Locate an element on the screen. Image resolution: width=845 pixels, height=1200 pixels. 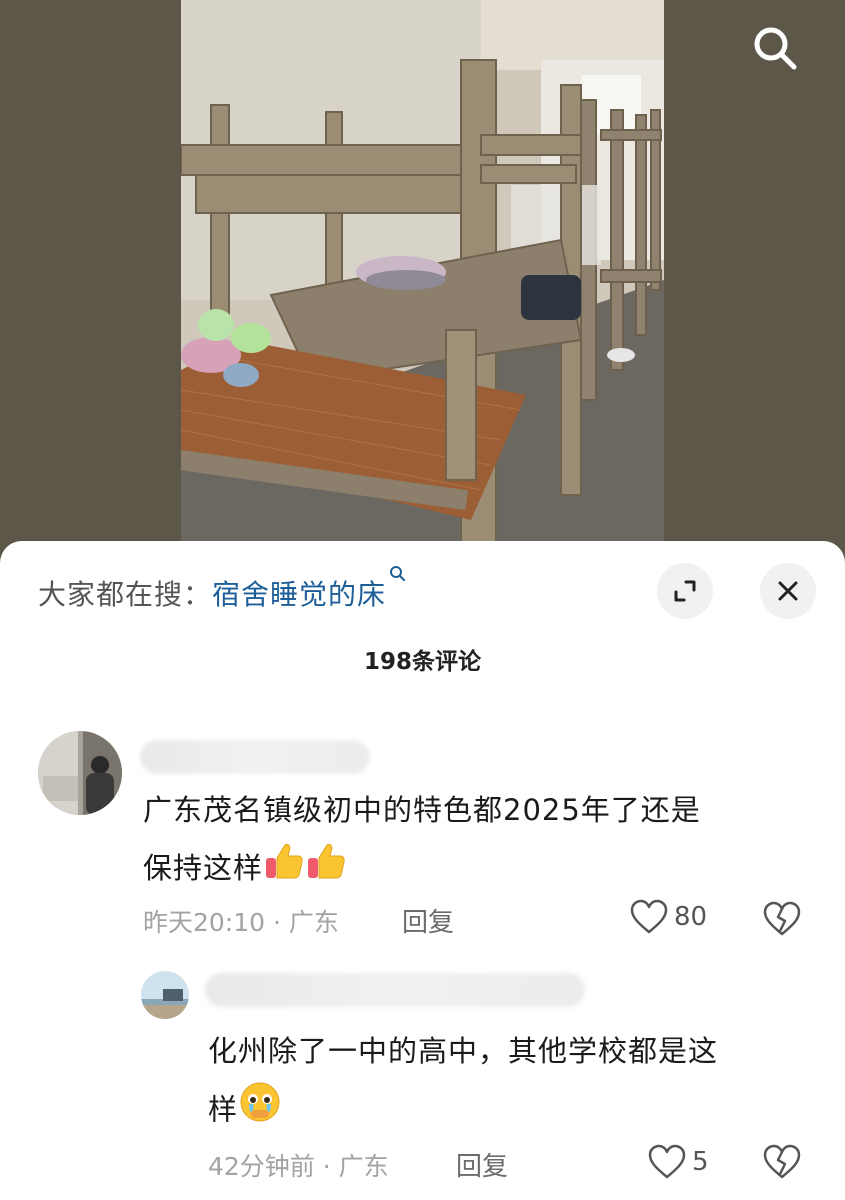
comment-timestamp-location: 昨天20:10 · 广东 is located at coordinates (241, 922).